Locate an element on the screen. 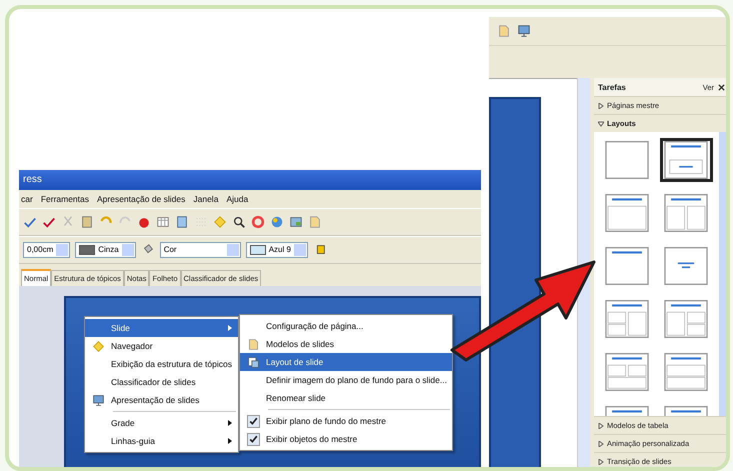 The height and width of the screenshot is (471, 733). menu-item: Grade is located at coordinates (161, 423).